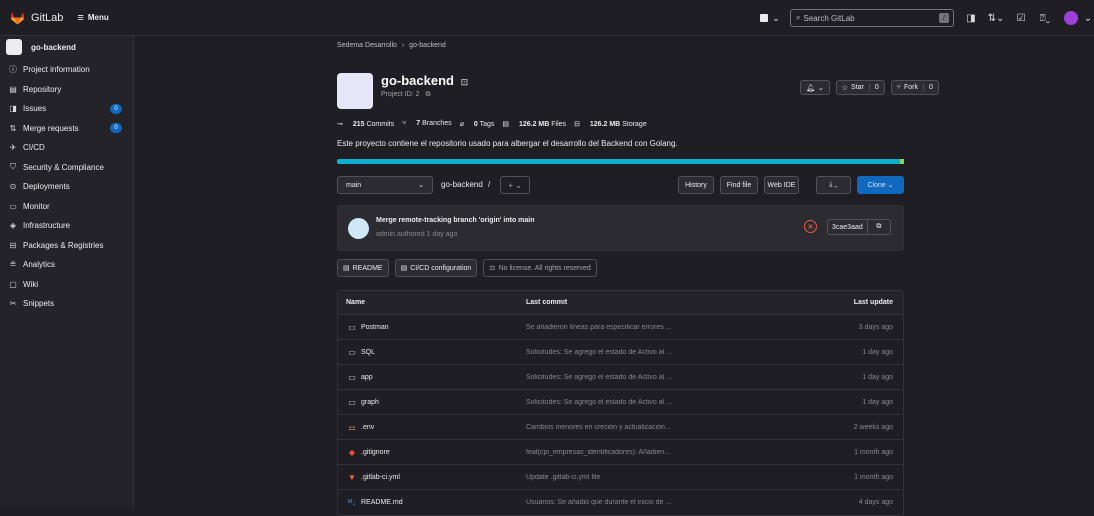 The image size is (1094, 516). I want to click on sidebar-item-label: Repository, so click(42, 89).